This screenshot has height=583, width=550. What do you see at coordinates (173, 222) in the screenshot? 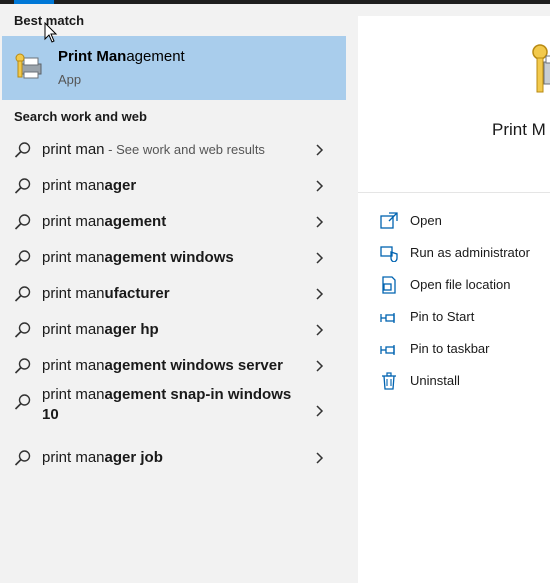
I see `search-suggestion: print management` at bounding box center [173, 222].